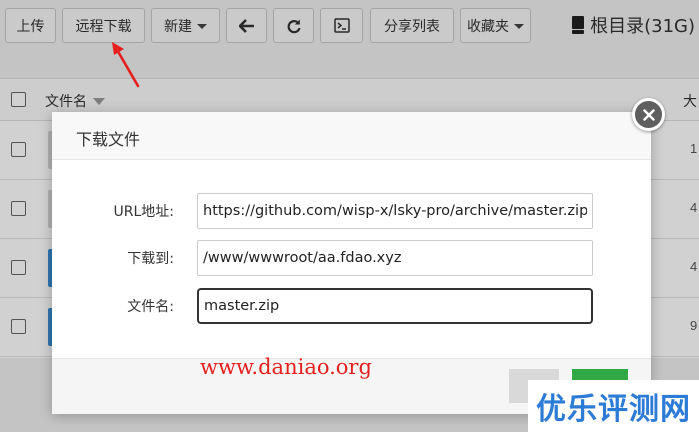 This screenshot has width=699, height=432. Describe the element at coordinates (144, 212) in the screenshot. I see `url-label: URL地址:` at that location.